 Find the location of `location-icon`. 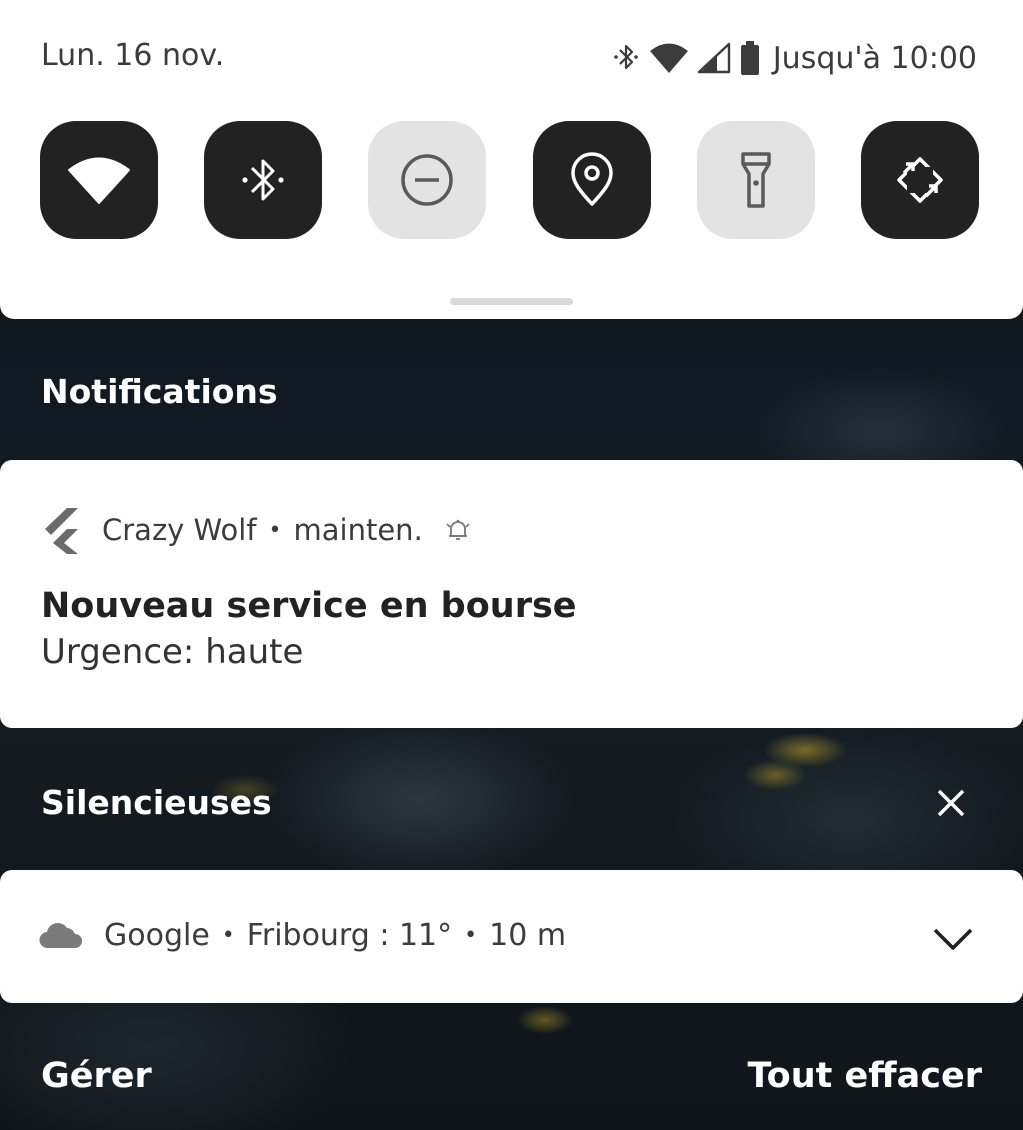

location-icon is located at coordinates (592, 179).